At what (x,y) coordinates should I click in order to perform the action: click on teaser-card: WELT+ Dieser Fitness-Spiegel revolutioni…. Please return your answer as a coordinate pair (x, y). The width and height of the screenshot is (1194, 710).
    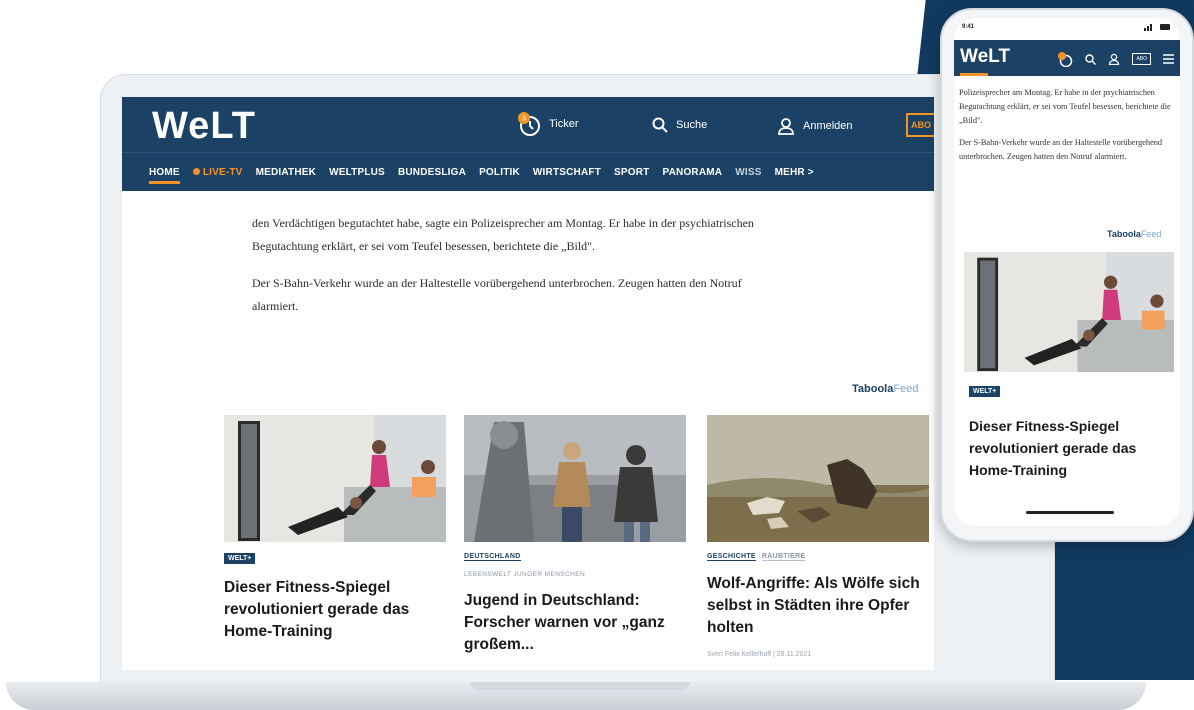
    Looking at the image, I should click on (335, 529).